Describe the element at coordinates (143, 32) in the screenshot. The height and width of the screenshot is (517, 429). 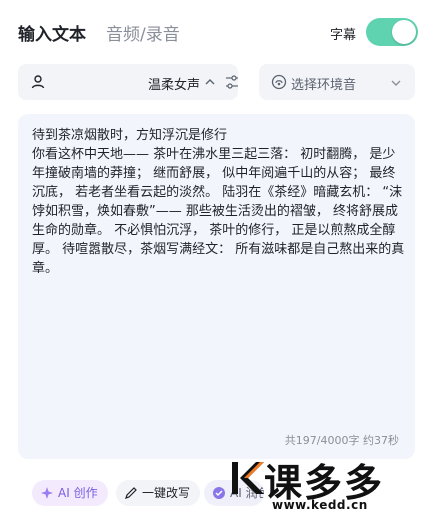
I see `tab-audio-recording: 音频/录音` at that location.